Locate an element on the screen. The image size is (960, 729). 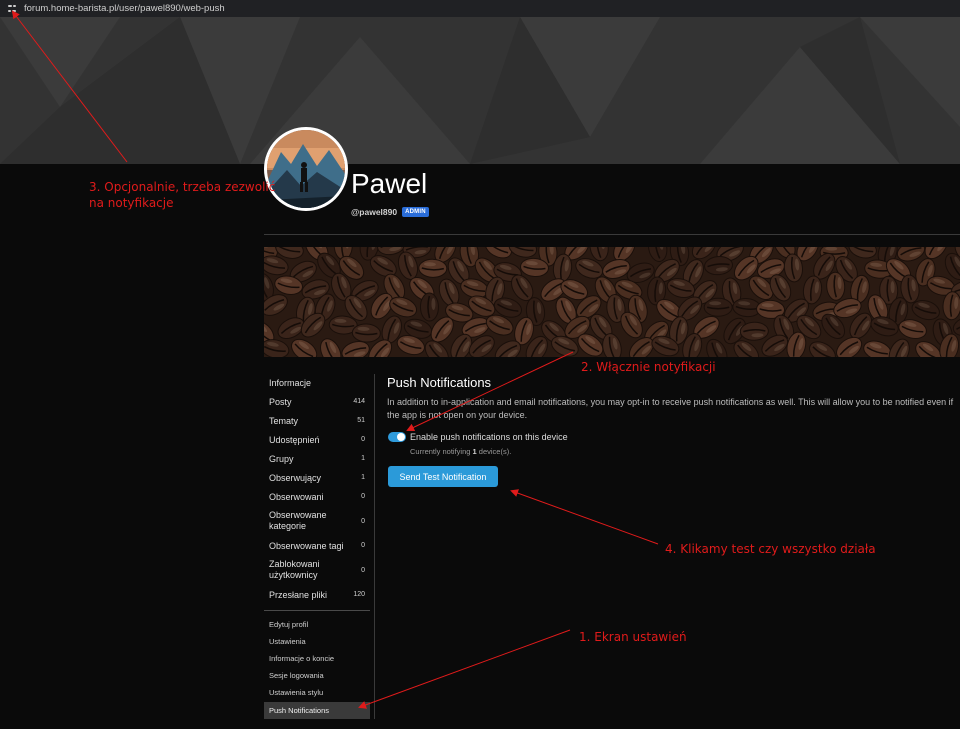
sidebar-item-grupy: Grupy 1 is located at coordinates (317, 458).